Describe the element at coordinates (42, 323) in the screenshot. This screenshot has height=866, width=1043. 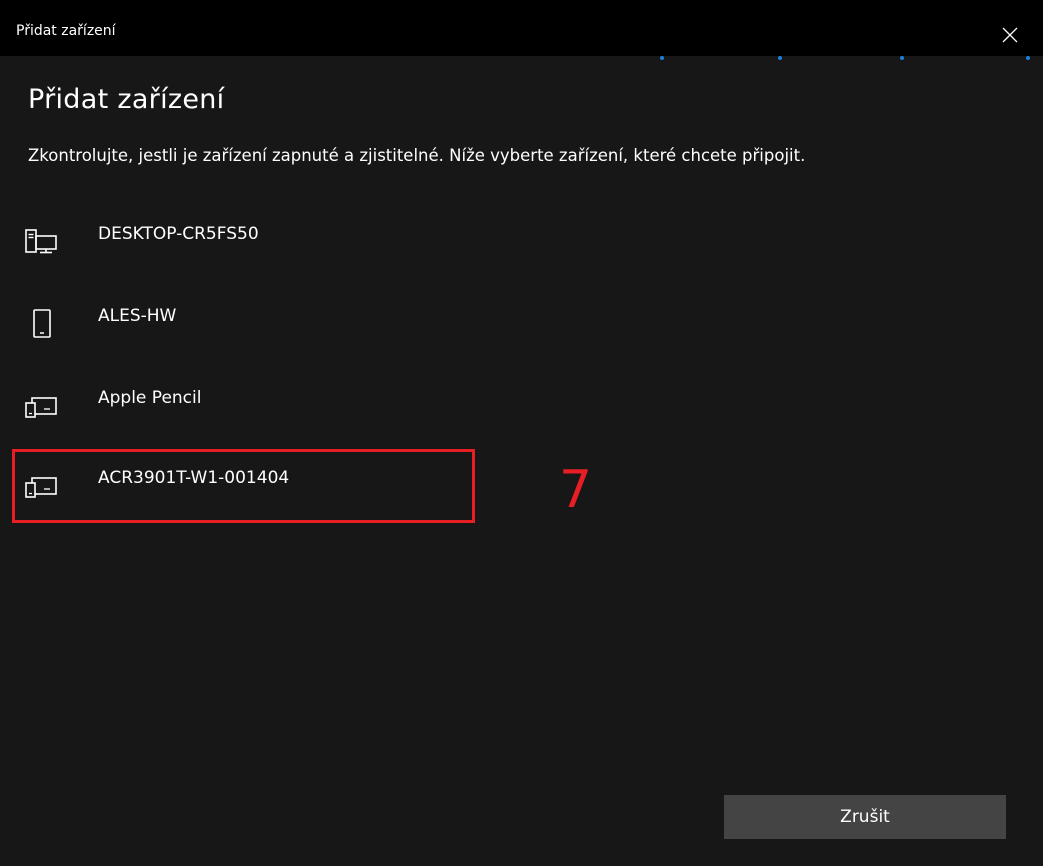
I see `phone-icon` at that location.